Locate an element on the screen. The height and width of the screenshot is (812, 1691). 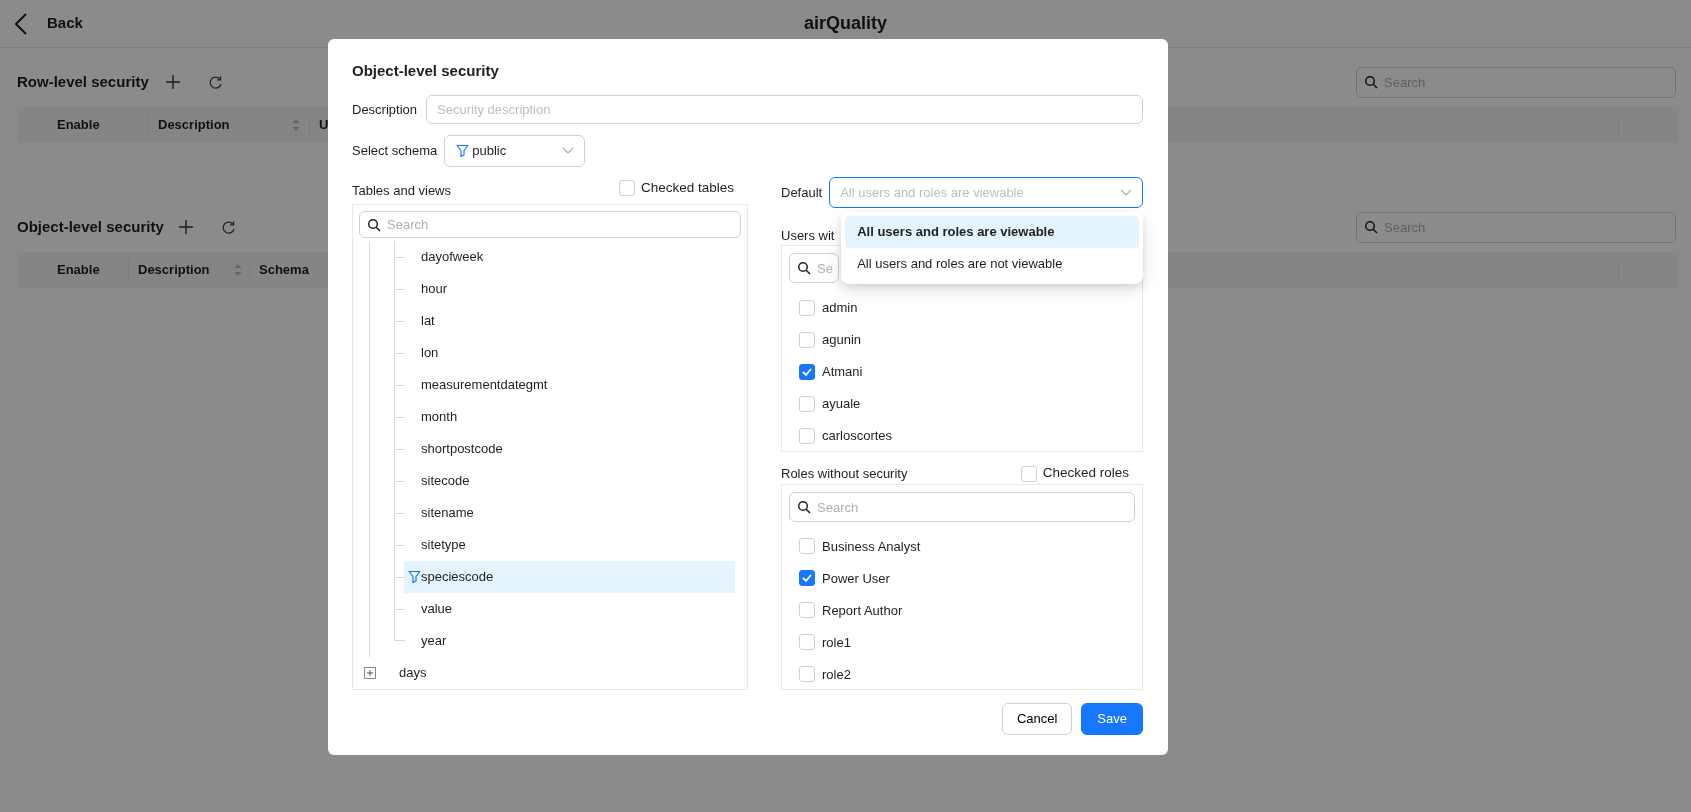
checkbox-label: admin is located at coordinates (840, 308).